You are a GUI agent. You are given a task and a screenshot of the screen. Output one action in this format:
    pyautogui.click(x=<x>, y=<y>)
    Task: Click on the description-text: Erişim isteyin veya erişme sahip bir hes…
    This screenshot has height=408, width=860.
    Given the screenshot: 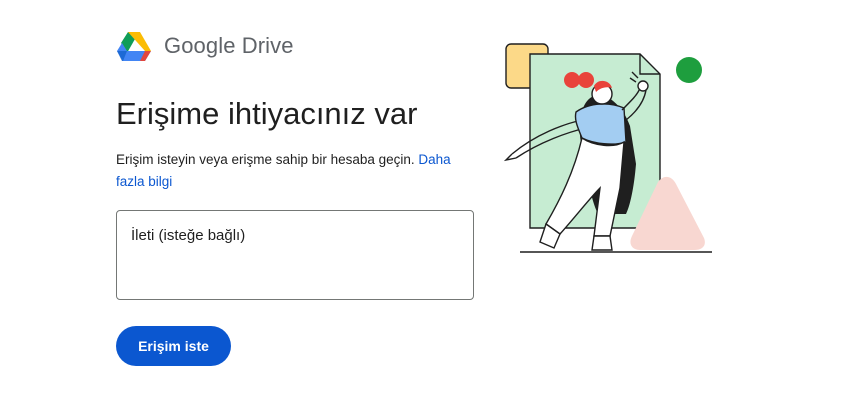 What is the action you would take?
    pyautogui.click(x=265, y=159)
    